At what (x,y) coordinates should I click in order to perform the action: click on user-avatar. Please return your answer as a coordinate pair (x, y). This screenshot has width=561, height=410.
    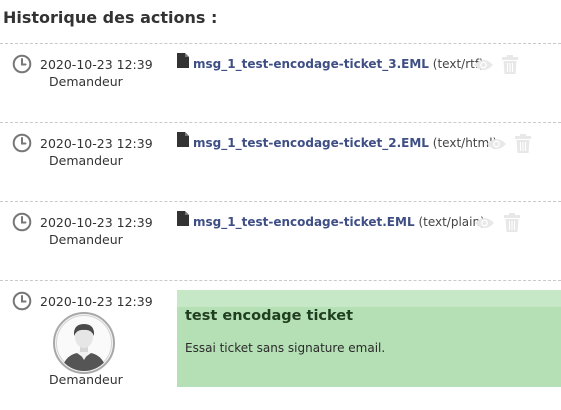
    Looking at the image, I should click on (84, 343).